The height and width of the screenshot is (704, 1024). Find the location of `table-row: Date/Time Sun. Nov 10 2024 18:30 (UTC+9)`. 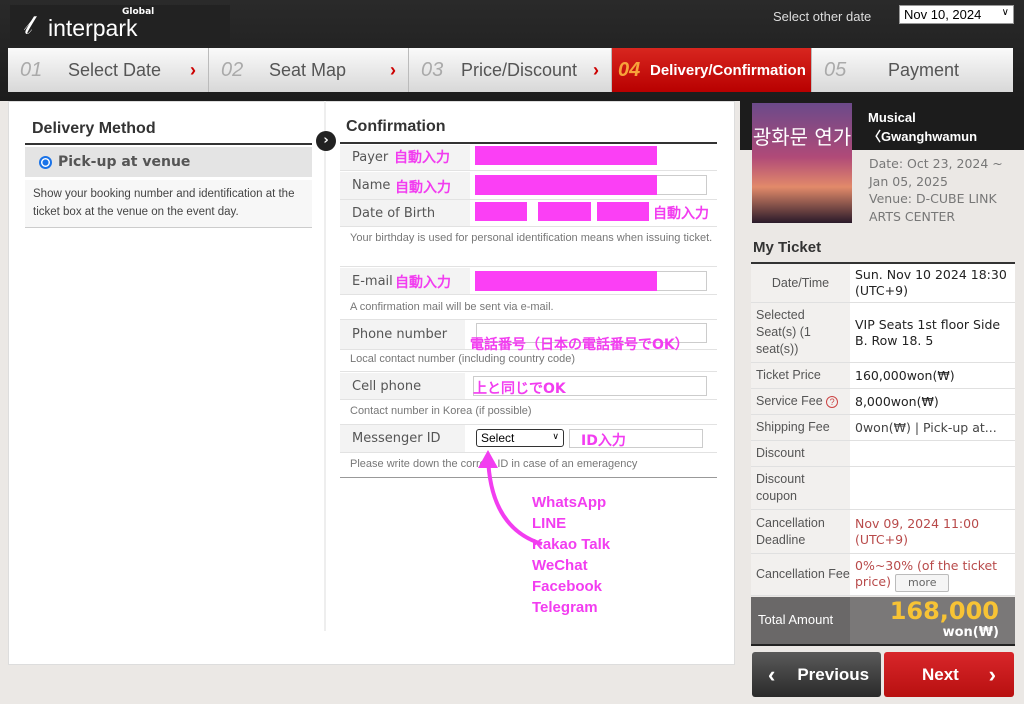

table-row: Date/Time Sun. Nov 10 2024 18:30 (UTC+9) is located at coordinates (883, 283).